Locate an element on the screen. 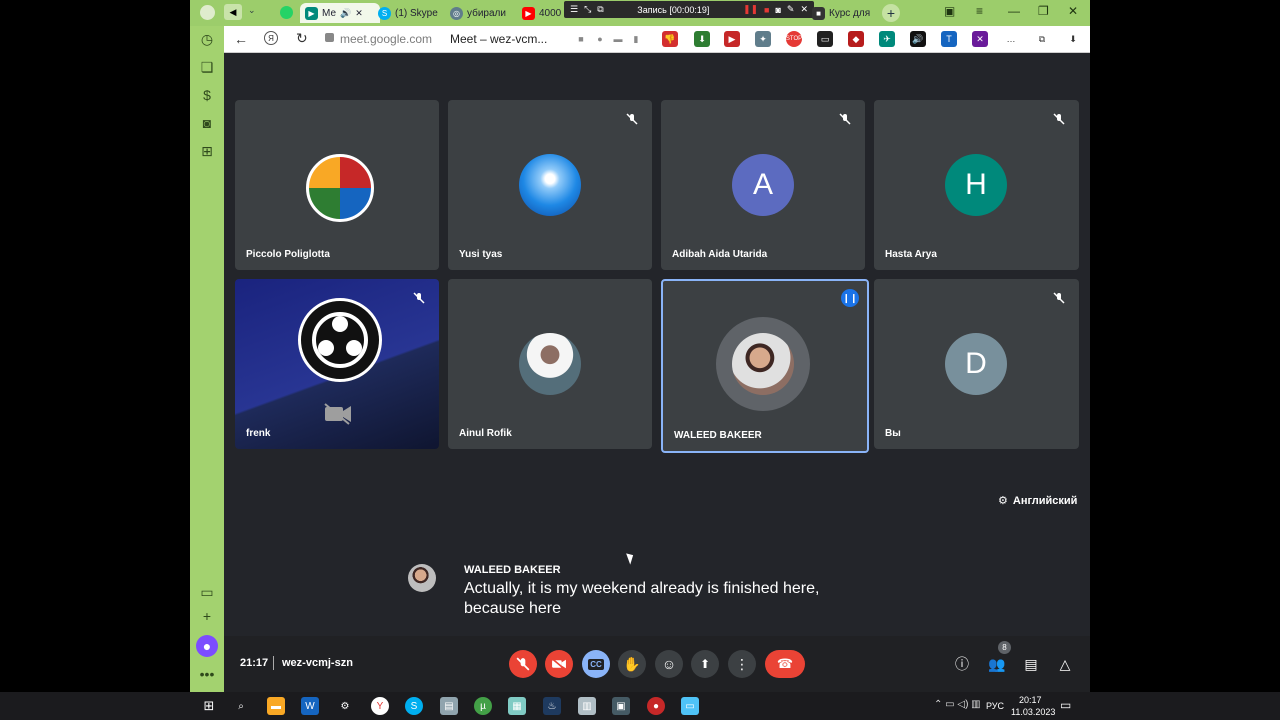 The width and height of the screenshot is (1280, 720). yandex-protect-icon: Я is located at coordinates (271, 38).